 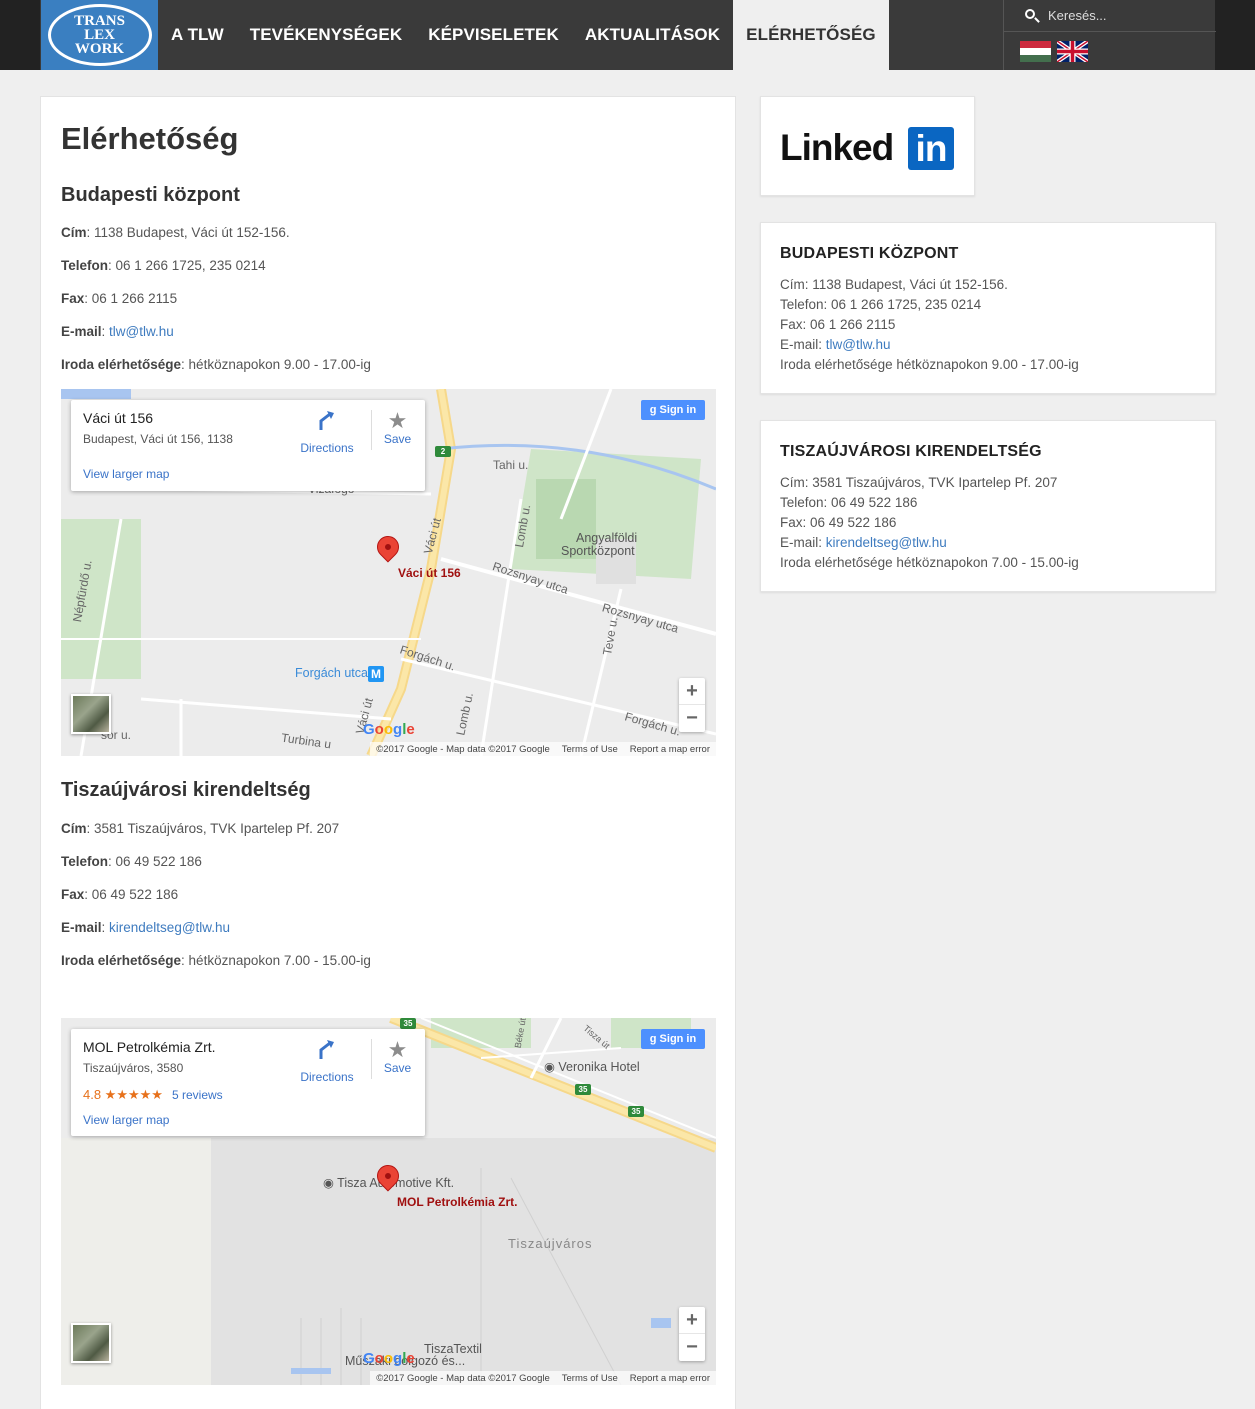 What do you see at coordinates (429, 573) in the screenshot?
I see `map-marker-label: Váci út 156` at bounding box center [429, 573].